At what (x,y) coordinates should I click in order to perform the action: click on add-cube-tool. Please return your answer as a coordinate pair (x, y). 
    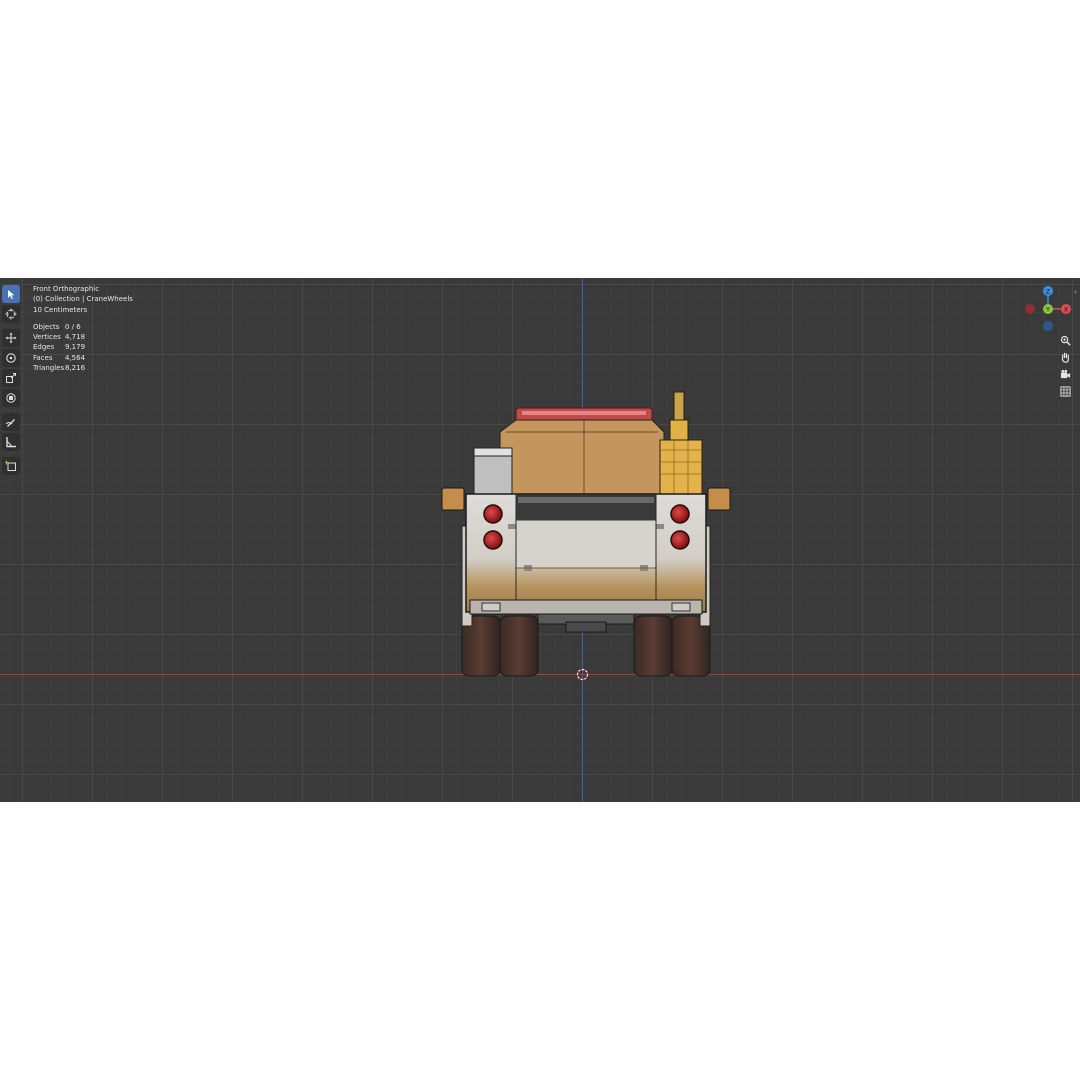
    Looking at the image, I should click on (11, 466).